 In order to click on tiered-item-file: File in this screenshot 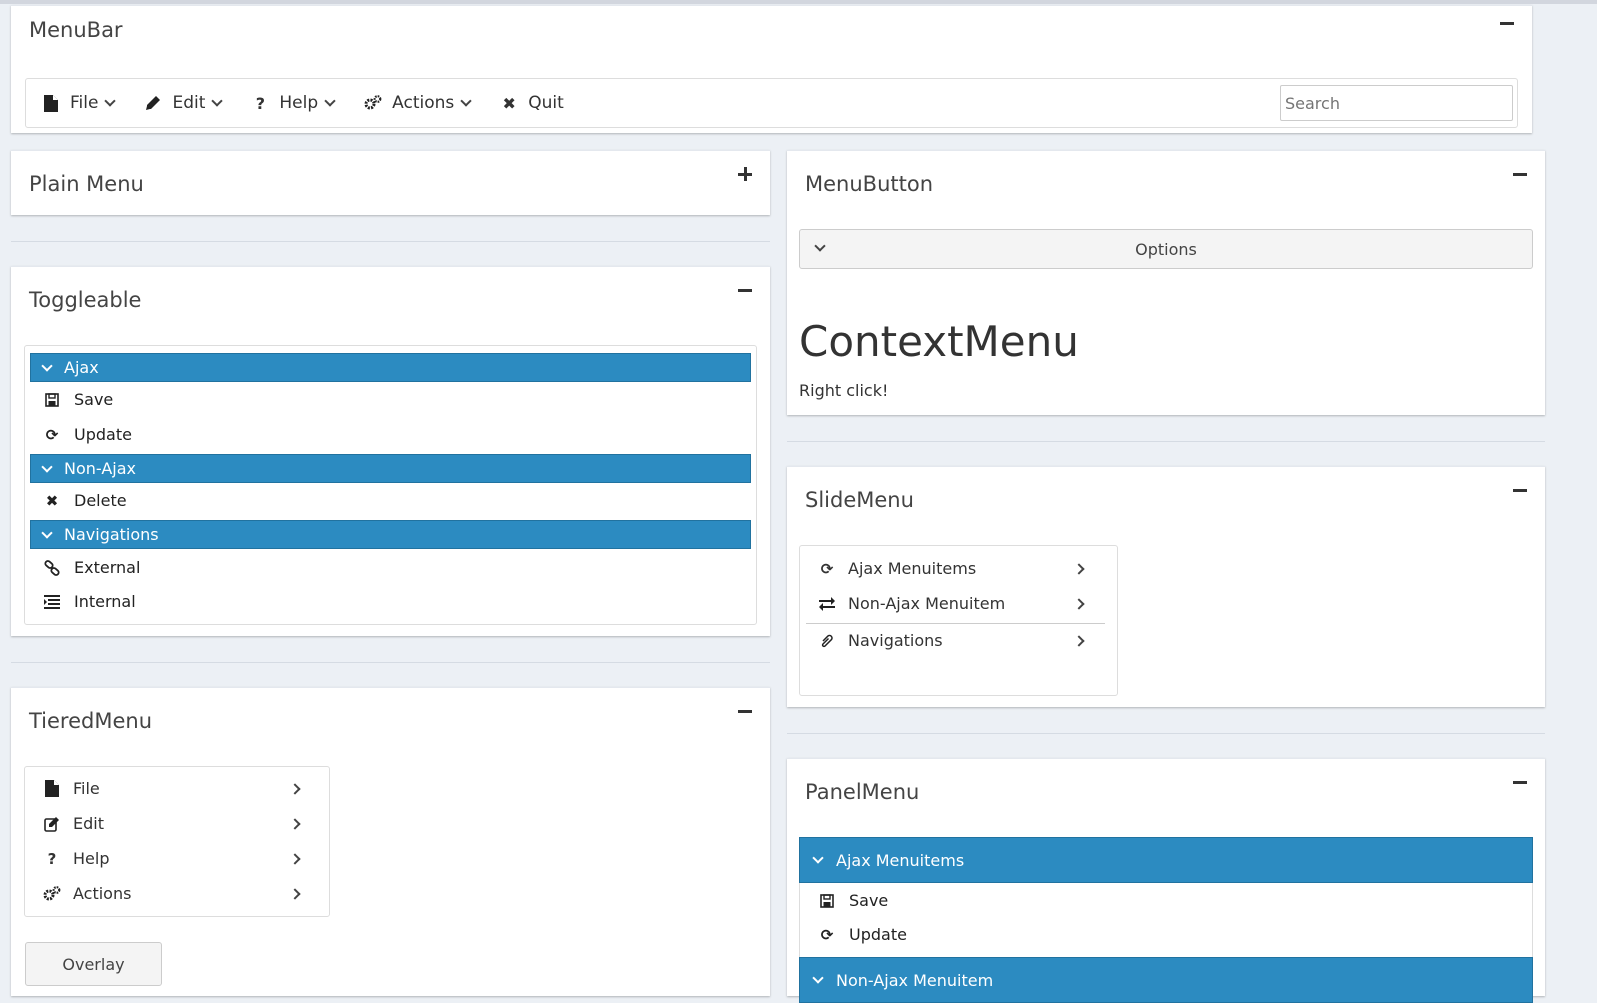, I will do `click(172, 788)`.